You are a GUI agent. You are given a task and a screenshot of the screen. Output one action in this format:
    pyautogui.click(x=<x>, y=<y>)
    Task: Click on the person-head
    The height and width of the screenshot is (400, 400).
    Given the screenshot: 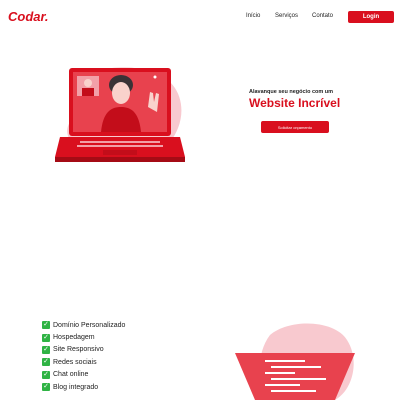 What is the action you would take?
    pyautogui.click(x=121, y=93)
    